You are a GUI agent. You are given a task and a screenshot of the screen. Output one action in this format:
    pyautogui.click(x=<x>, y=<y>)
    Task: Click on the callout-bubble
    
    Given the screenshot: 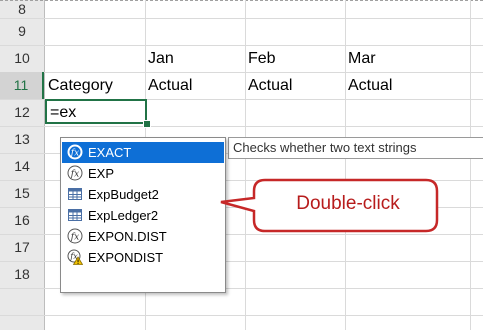 What is the action you would take?
    pyautogui.click(x=329, y=205)
    